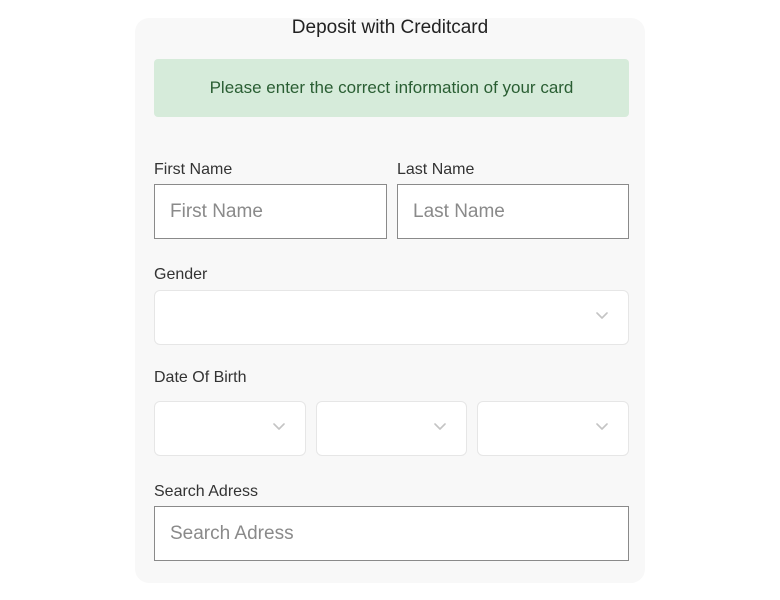 The height and width of the screenshot is (600, 780). Describe the element at coordinates (181, 274) in the screenshot. I see `gender-label: Gender` at that location.